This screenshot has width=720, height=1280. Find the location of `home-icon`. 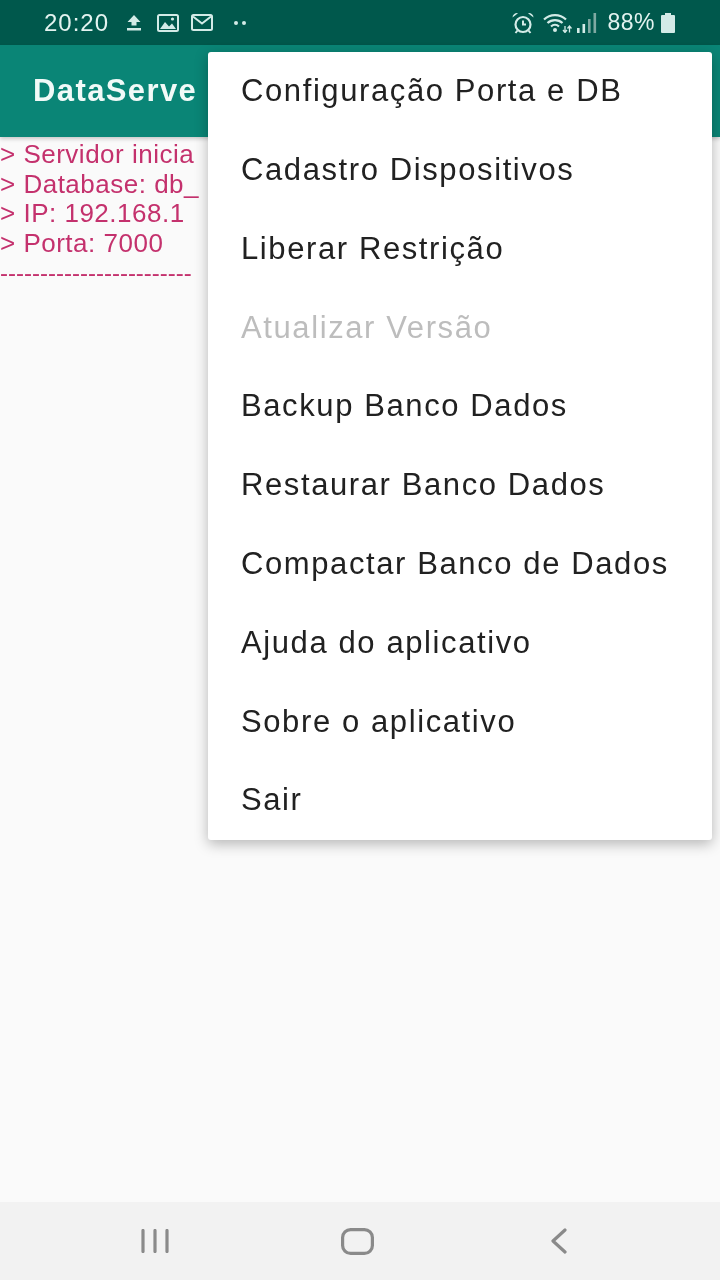

home-icon is located at coordinates (357, 1241).